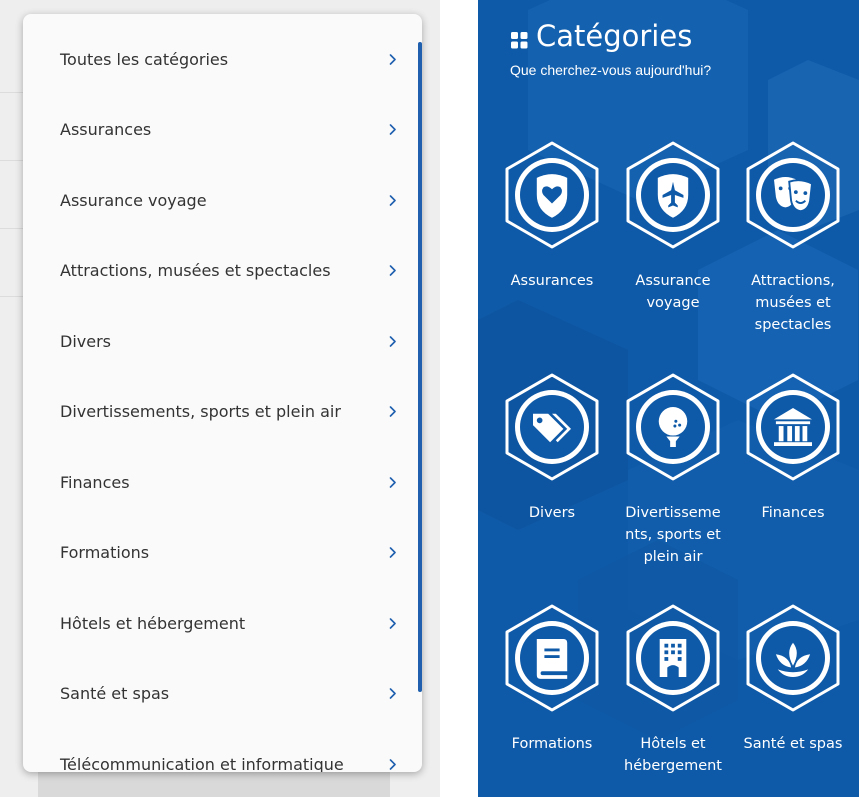  What do you see at coordinates (793, 660) in the screenshot?
I see `lotus-icon` at bounding box center [793, 660].